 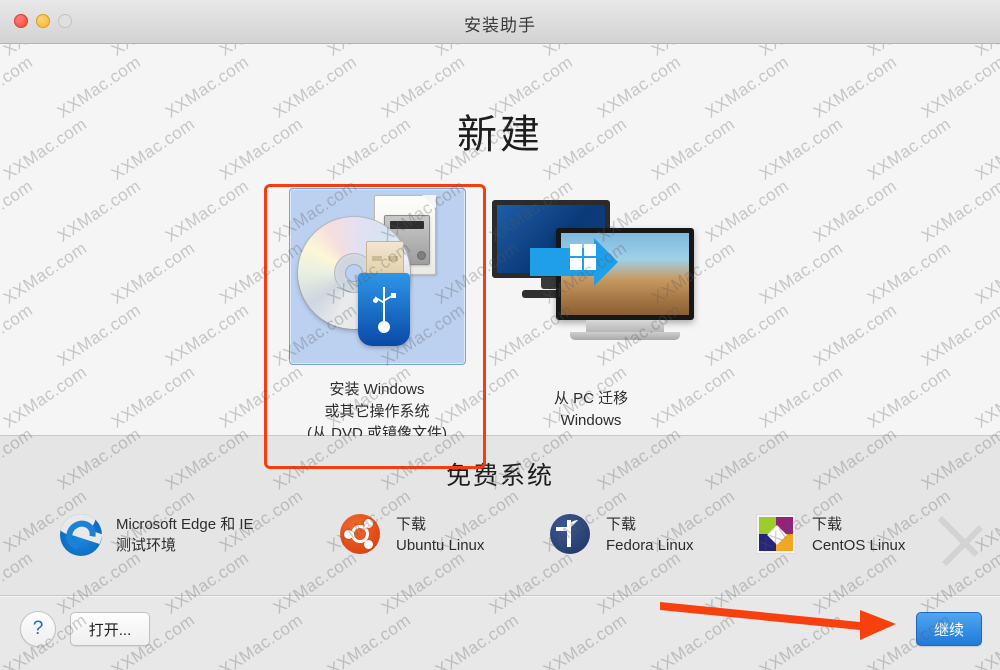 I want to click on option-line-1: 从 PC 迁移, so click(x=591, y=398).